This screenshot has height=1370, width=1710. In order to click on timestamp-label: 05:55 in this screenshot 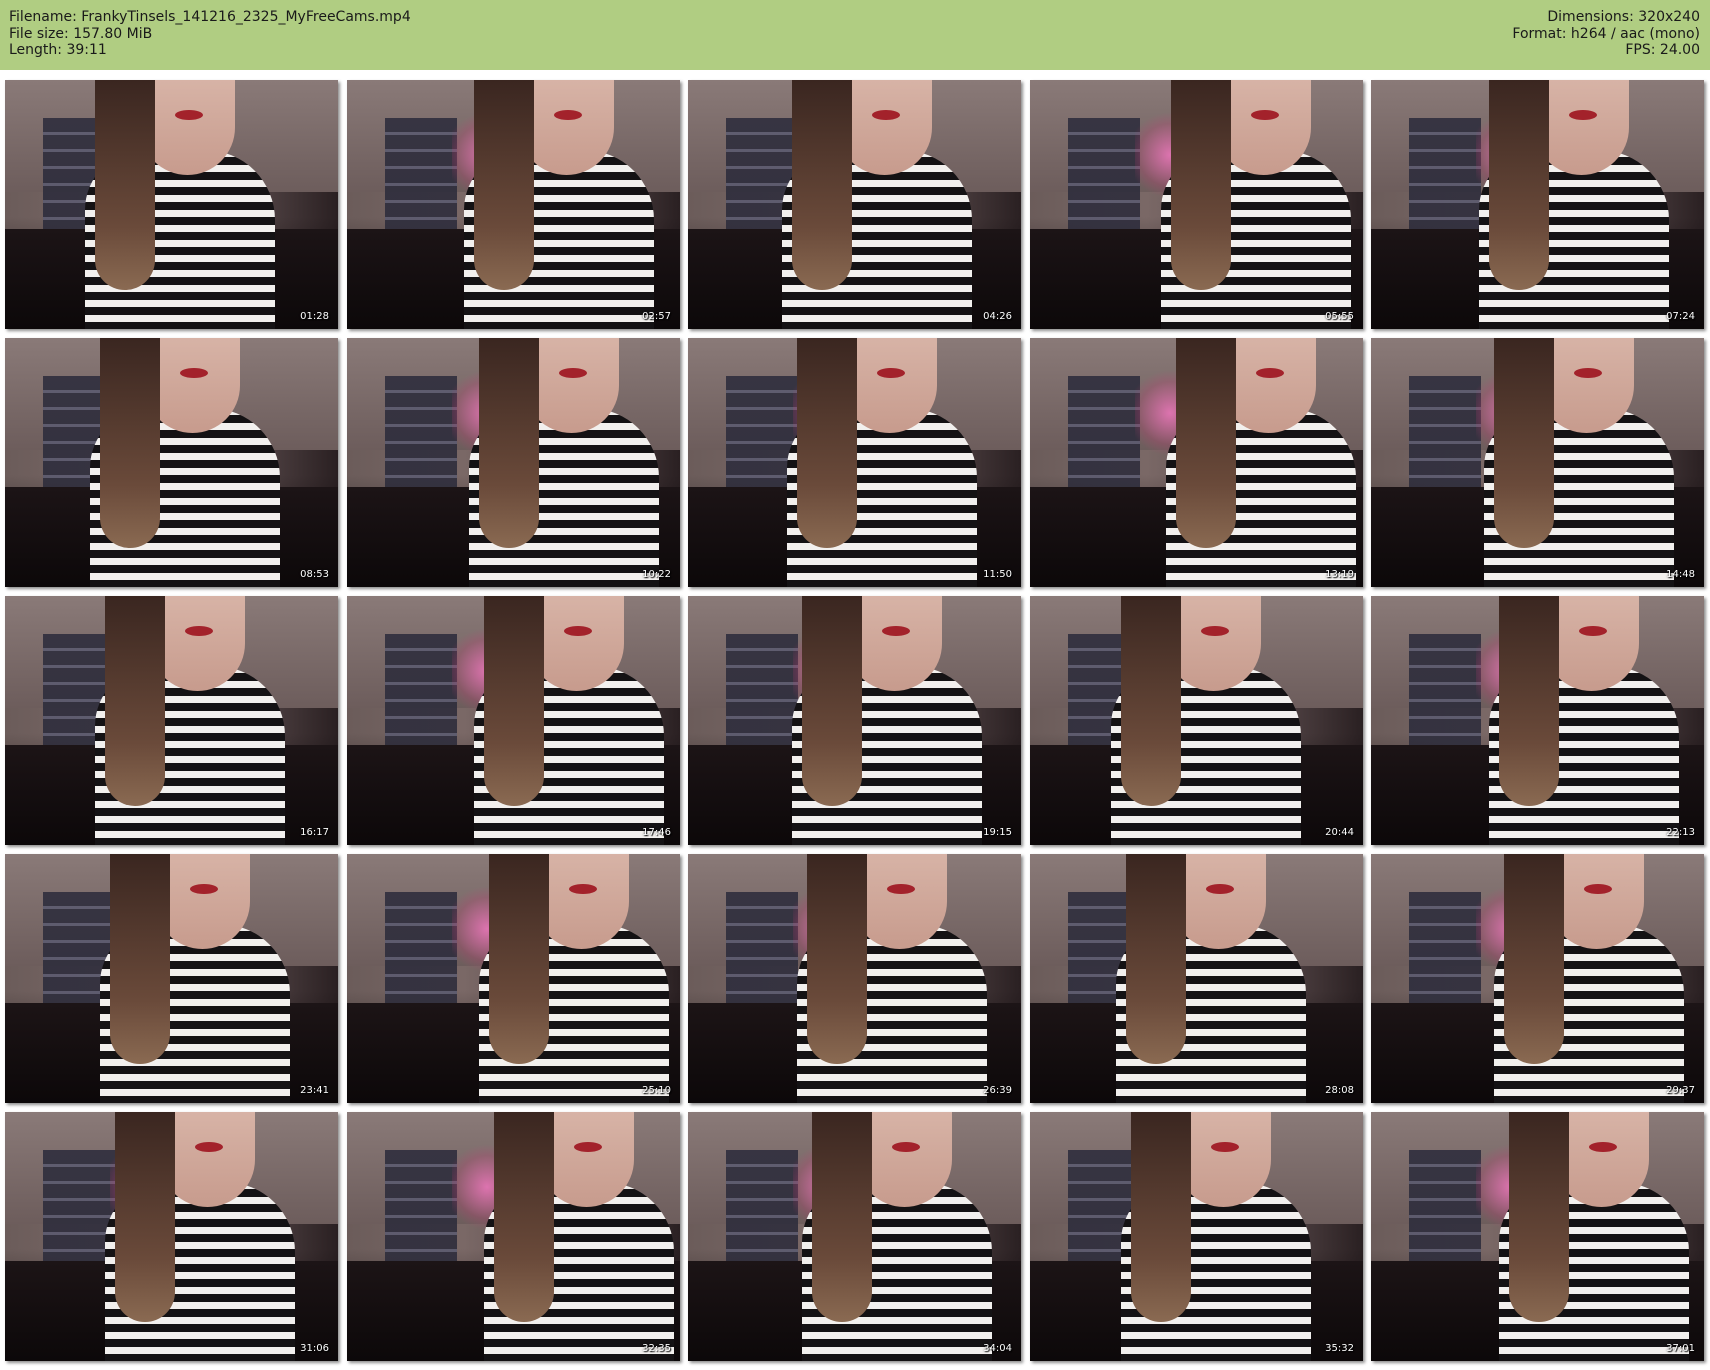, I will do `click(1339, 316)`.